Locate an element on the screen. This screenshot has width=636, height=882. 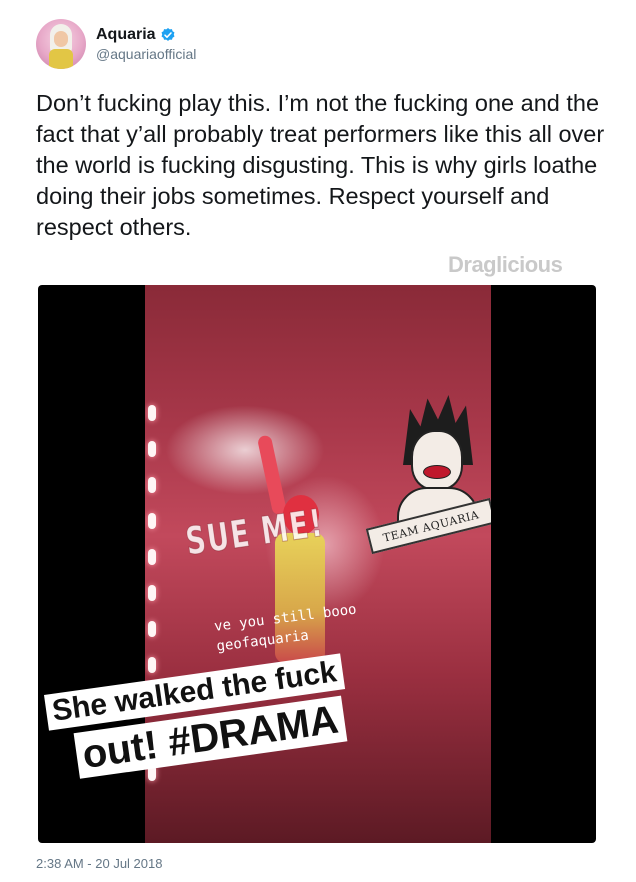
display-name: Aquaria is located at coordinates (126, 35).